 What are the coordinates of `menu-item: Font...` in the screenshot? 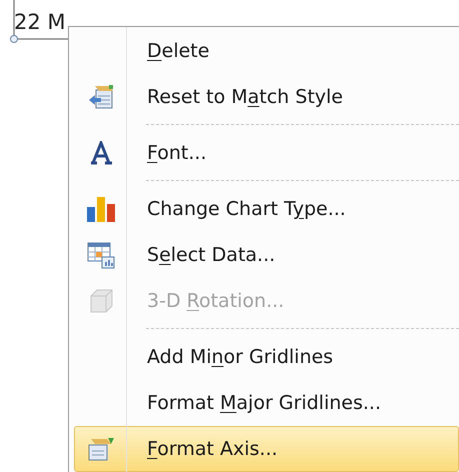 It's located at (266, 153).